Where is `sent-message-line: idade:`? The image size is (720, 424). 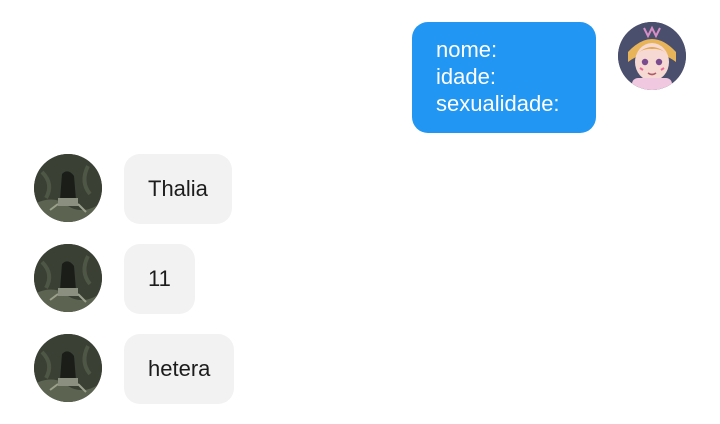
sent-message-line: idade: is located at coordinates (466, 76).